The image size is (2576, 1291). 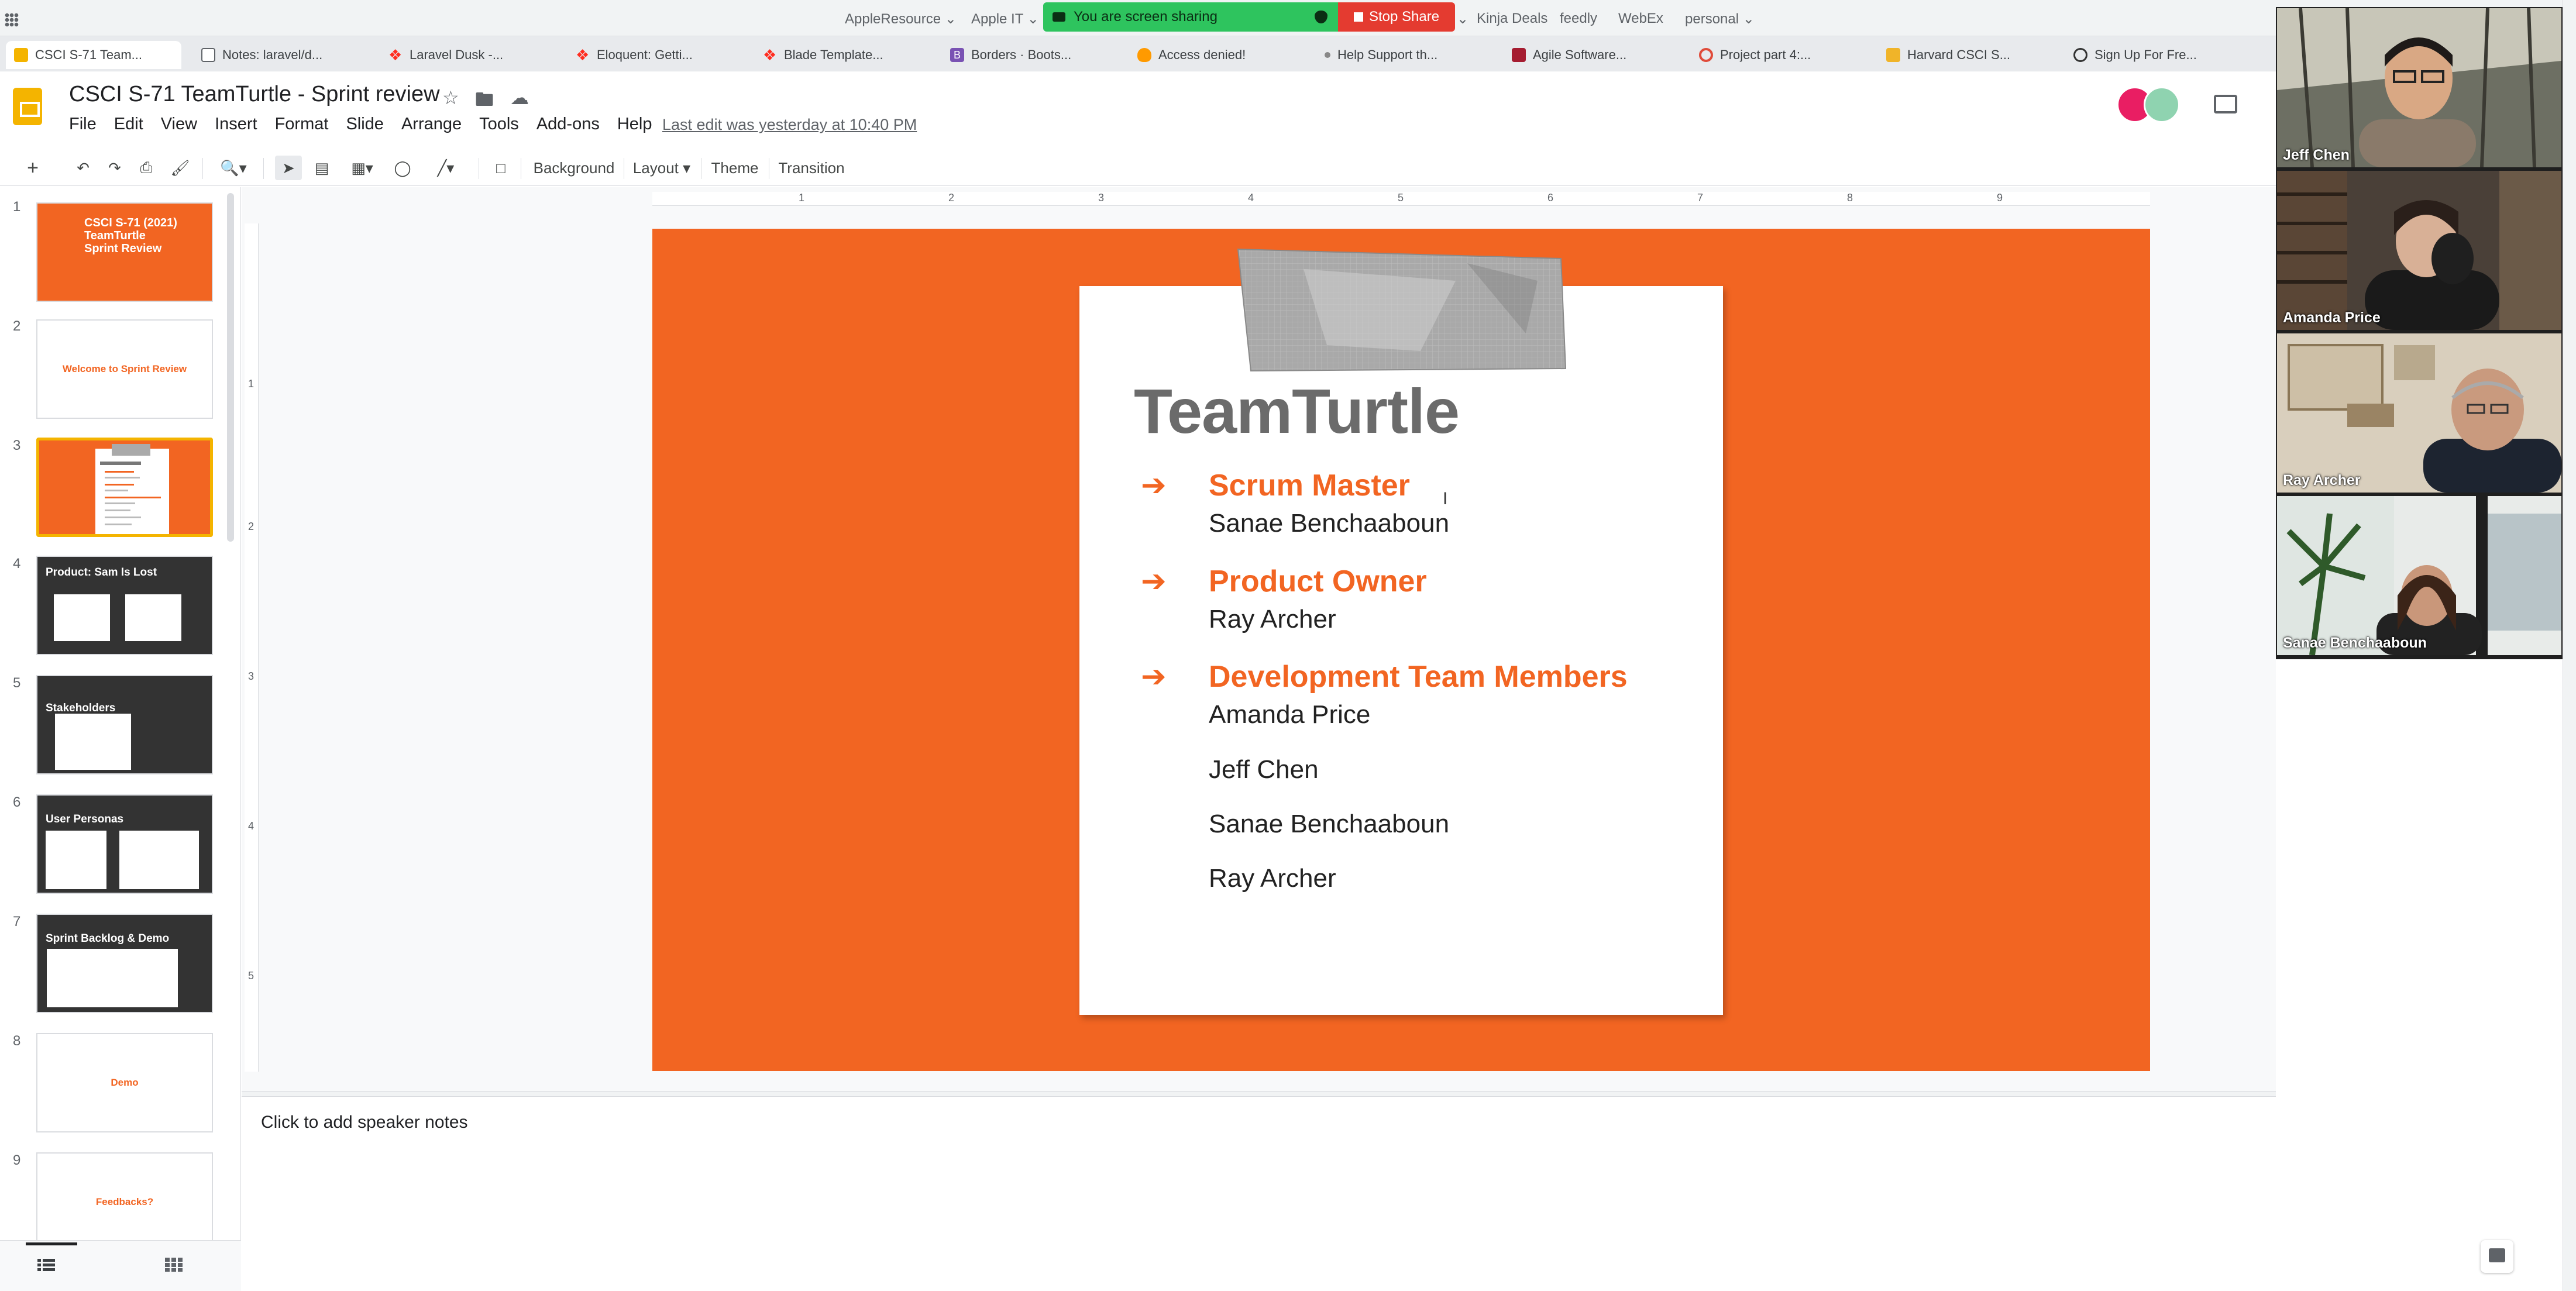 What do you see at coordinates (322, 168) in the screenshot?
I see `text-box-icon: ▤` at bounding box center [322, 168].